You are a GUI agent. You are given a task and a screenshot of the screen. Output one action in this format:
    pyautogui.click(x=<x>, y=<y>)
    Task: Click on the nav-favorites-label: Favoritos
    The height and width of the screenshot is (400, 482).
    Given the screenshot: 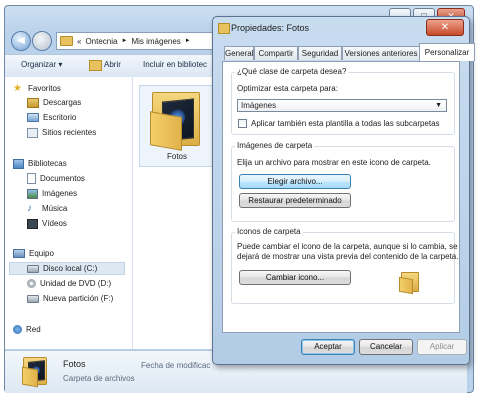 What is the action you would take?
    pyautogui.click(x=44, y=88)
    